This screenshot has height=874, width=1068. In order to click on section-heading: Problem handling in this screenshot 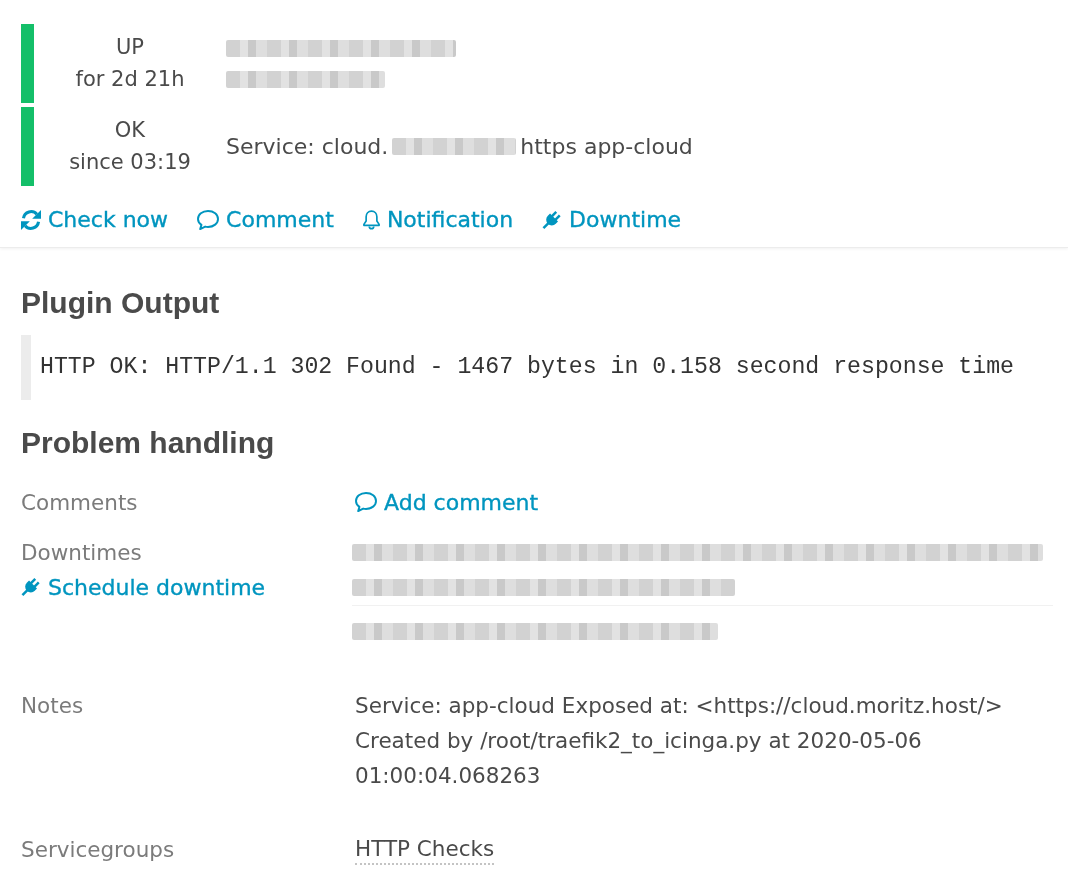, I will do `click(148, 443)`.